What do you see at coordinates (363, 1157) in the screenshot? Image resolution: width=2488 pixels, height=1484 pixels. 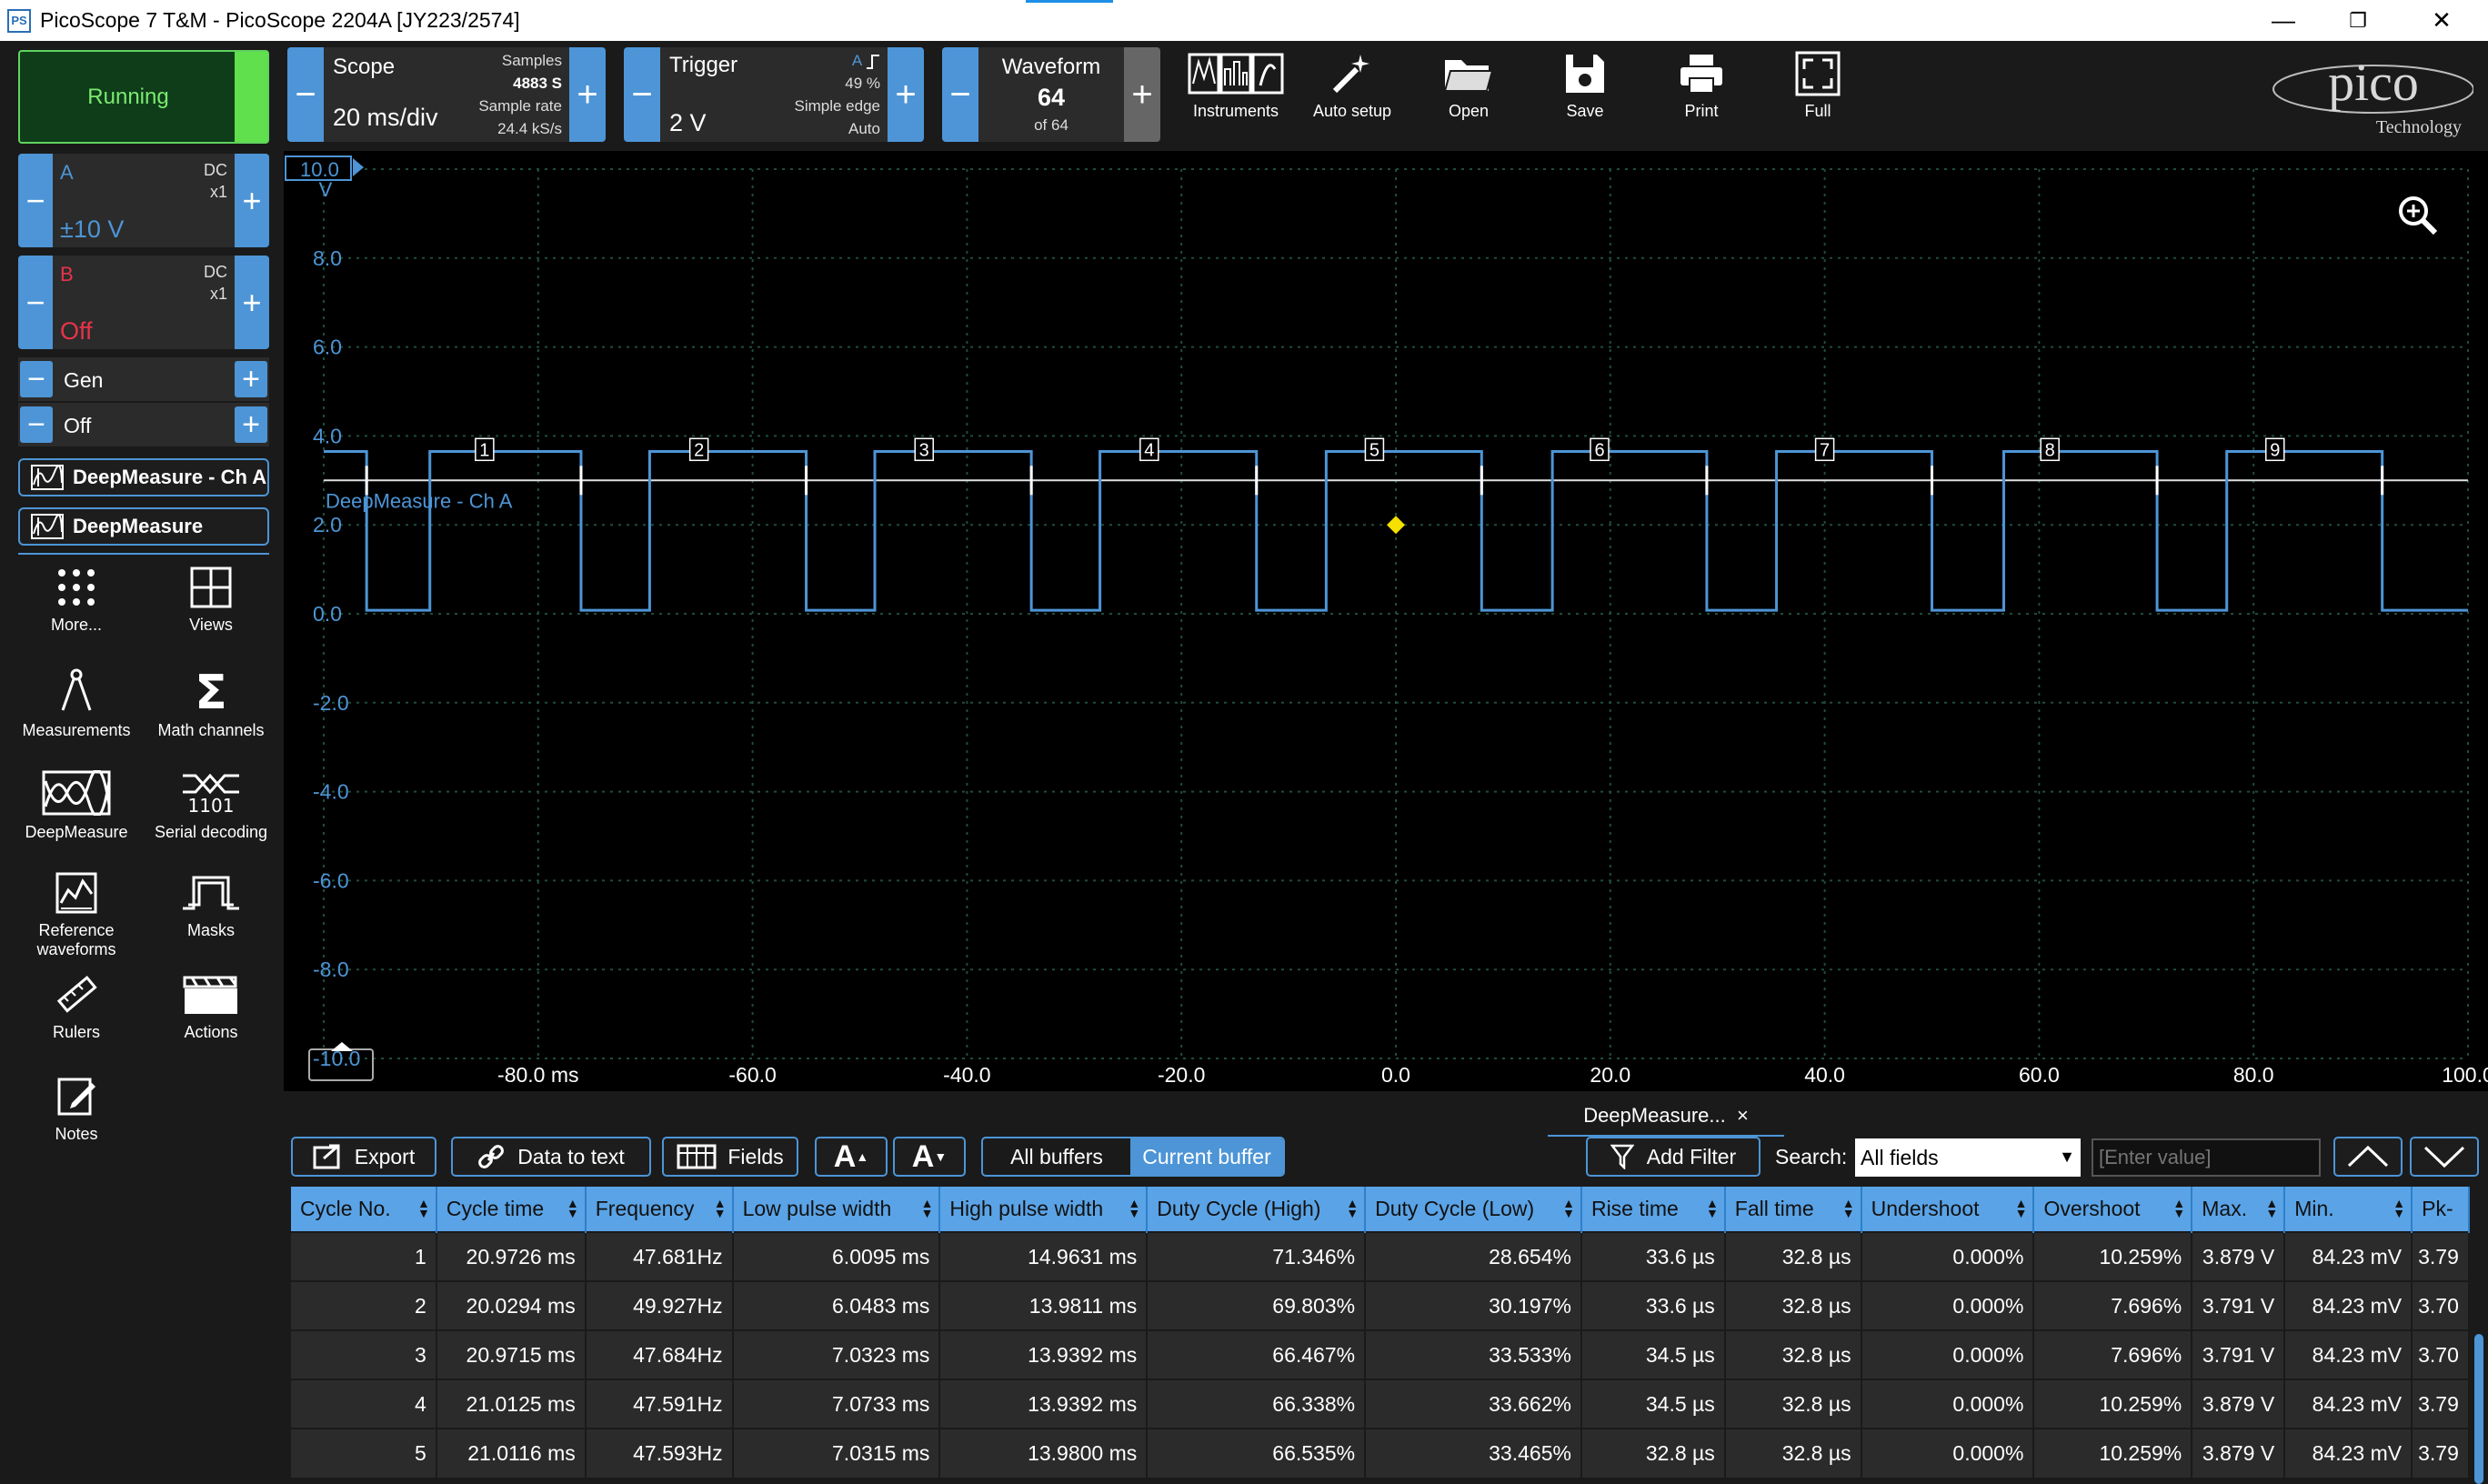 I see `export-button: Export` at bounding box center [363, 1157].